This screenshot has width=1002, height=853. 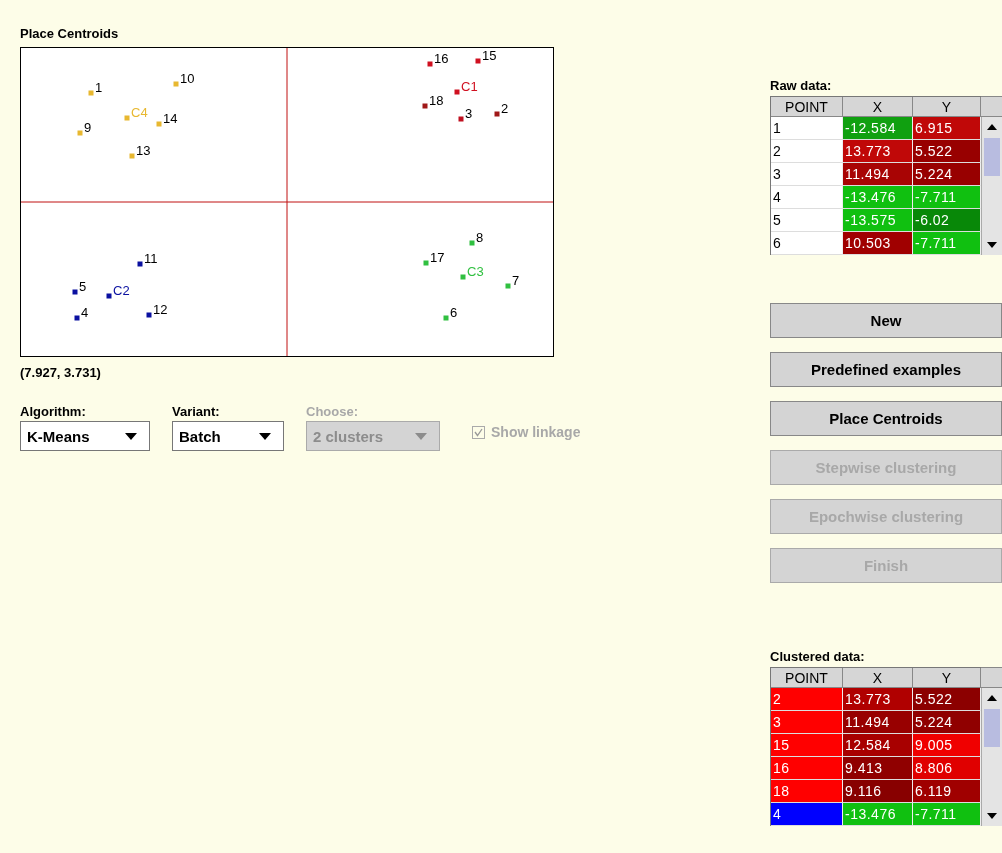 What do you see at coordinates (878, 768) in the screenshot?
I see `table-cell: 9.413` at bounding box center [878, 768].